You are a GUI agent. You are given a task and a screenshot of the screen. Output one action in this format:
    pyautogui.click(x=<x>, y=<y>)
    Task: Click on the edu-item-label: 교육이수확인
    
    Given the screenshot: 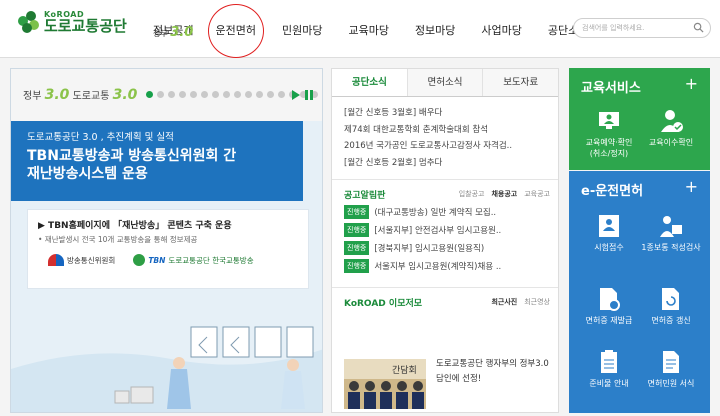 What is the action you would take?
    pyautogui.click(x=671, y=142)
    